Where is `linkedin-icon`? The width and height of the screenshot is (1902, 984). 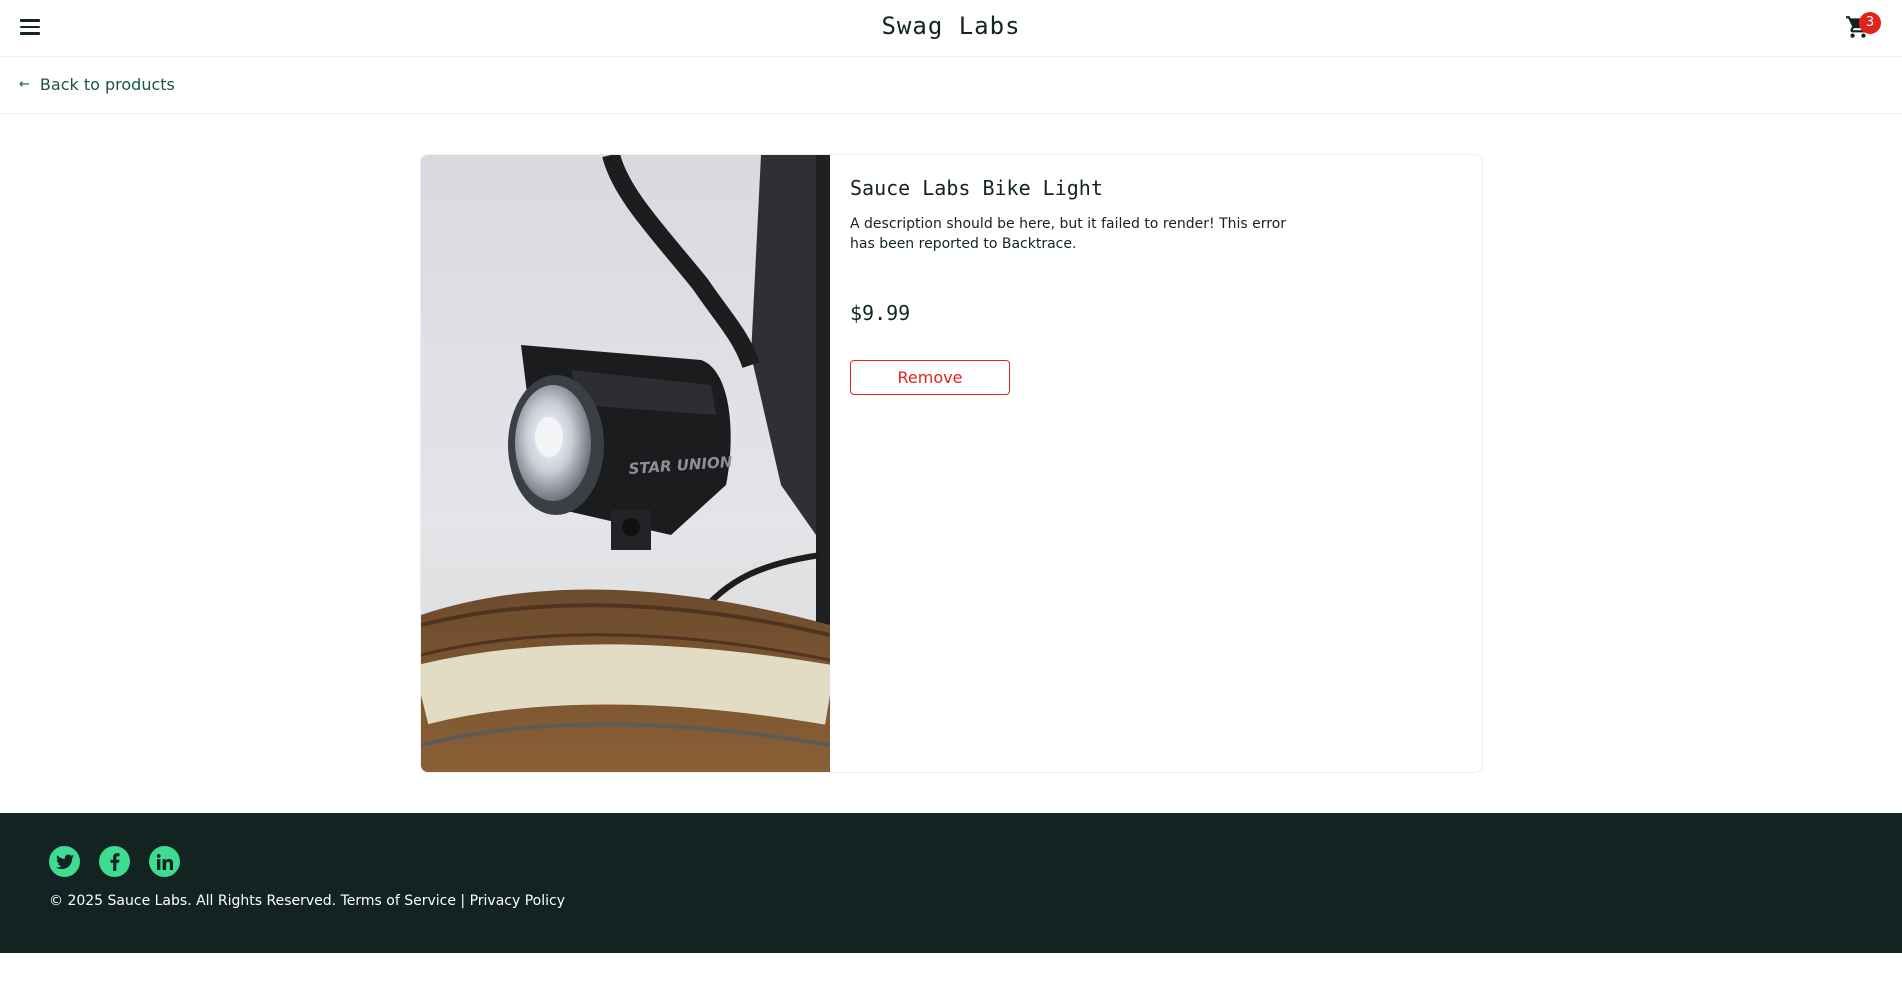 linkedin-icon is located at coordinates (164, 861).